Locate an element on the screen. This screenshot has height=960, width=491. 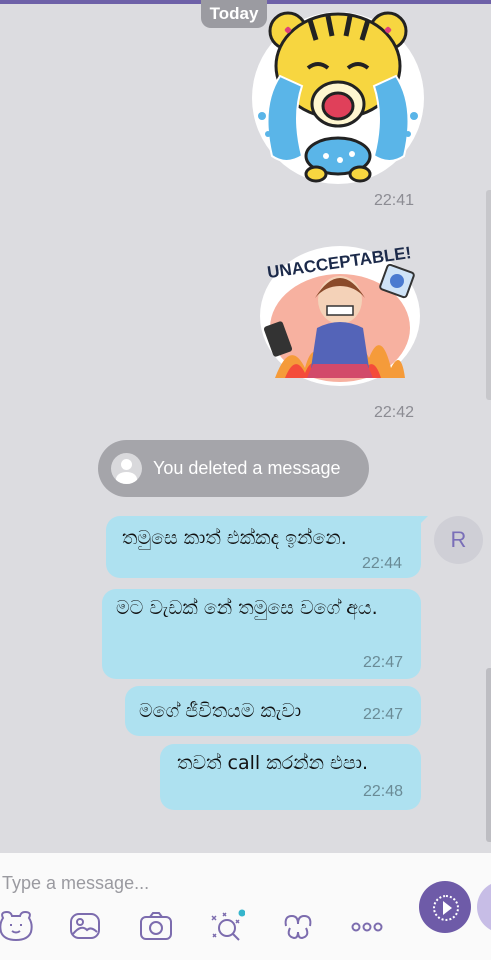
sticker-timestamp: 22:42 is located at coordinates (394, 412).